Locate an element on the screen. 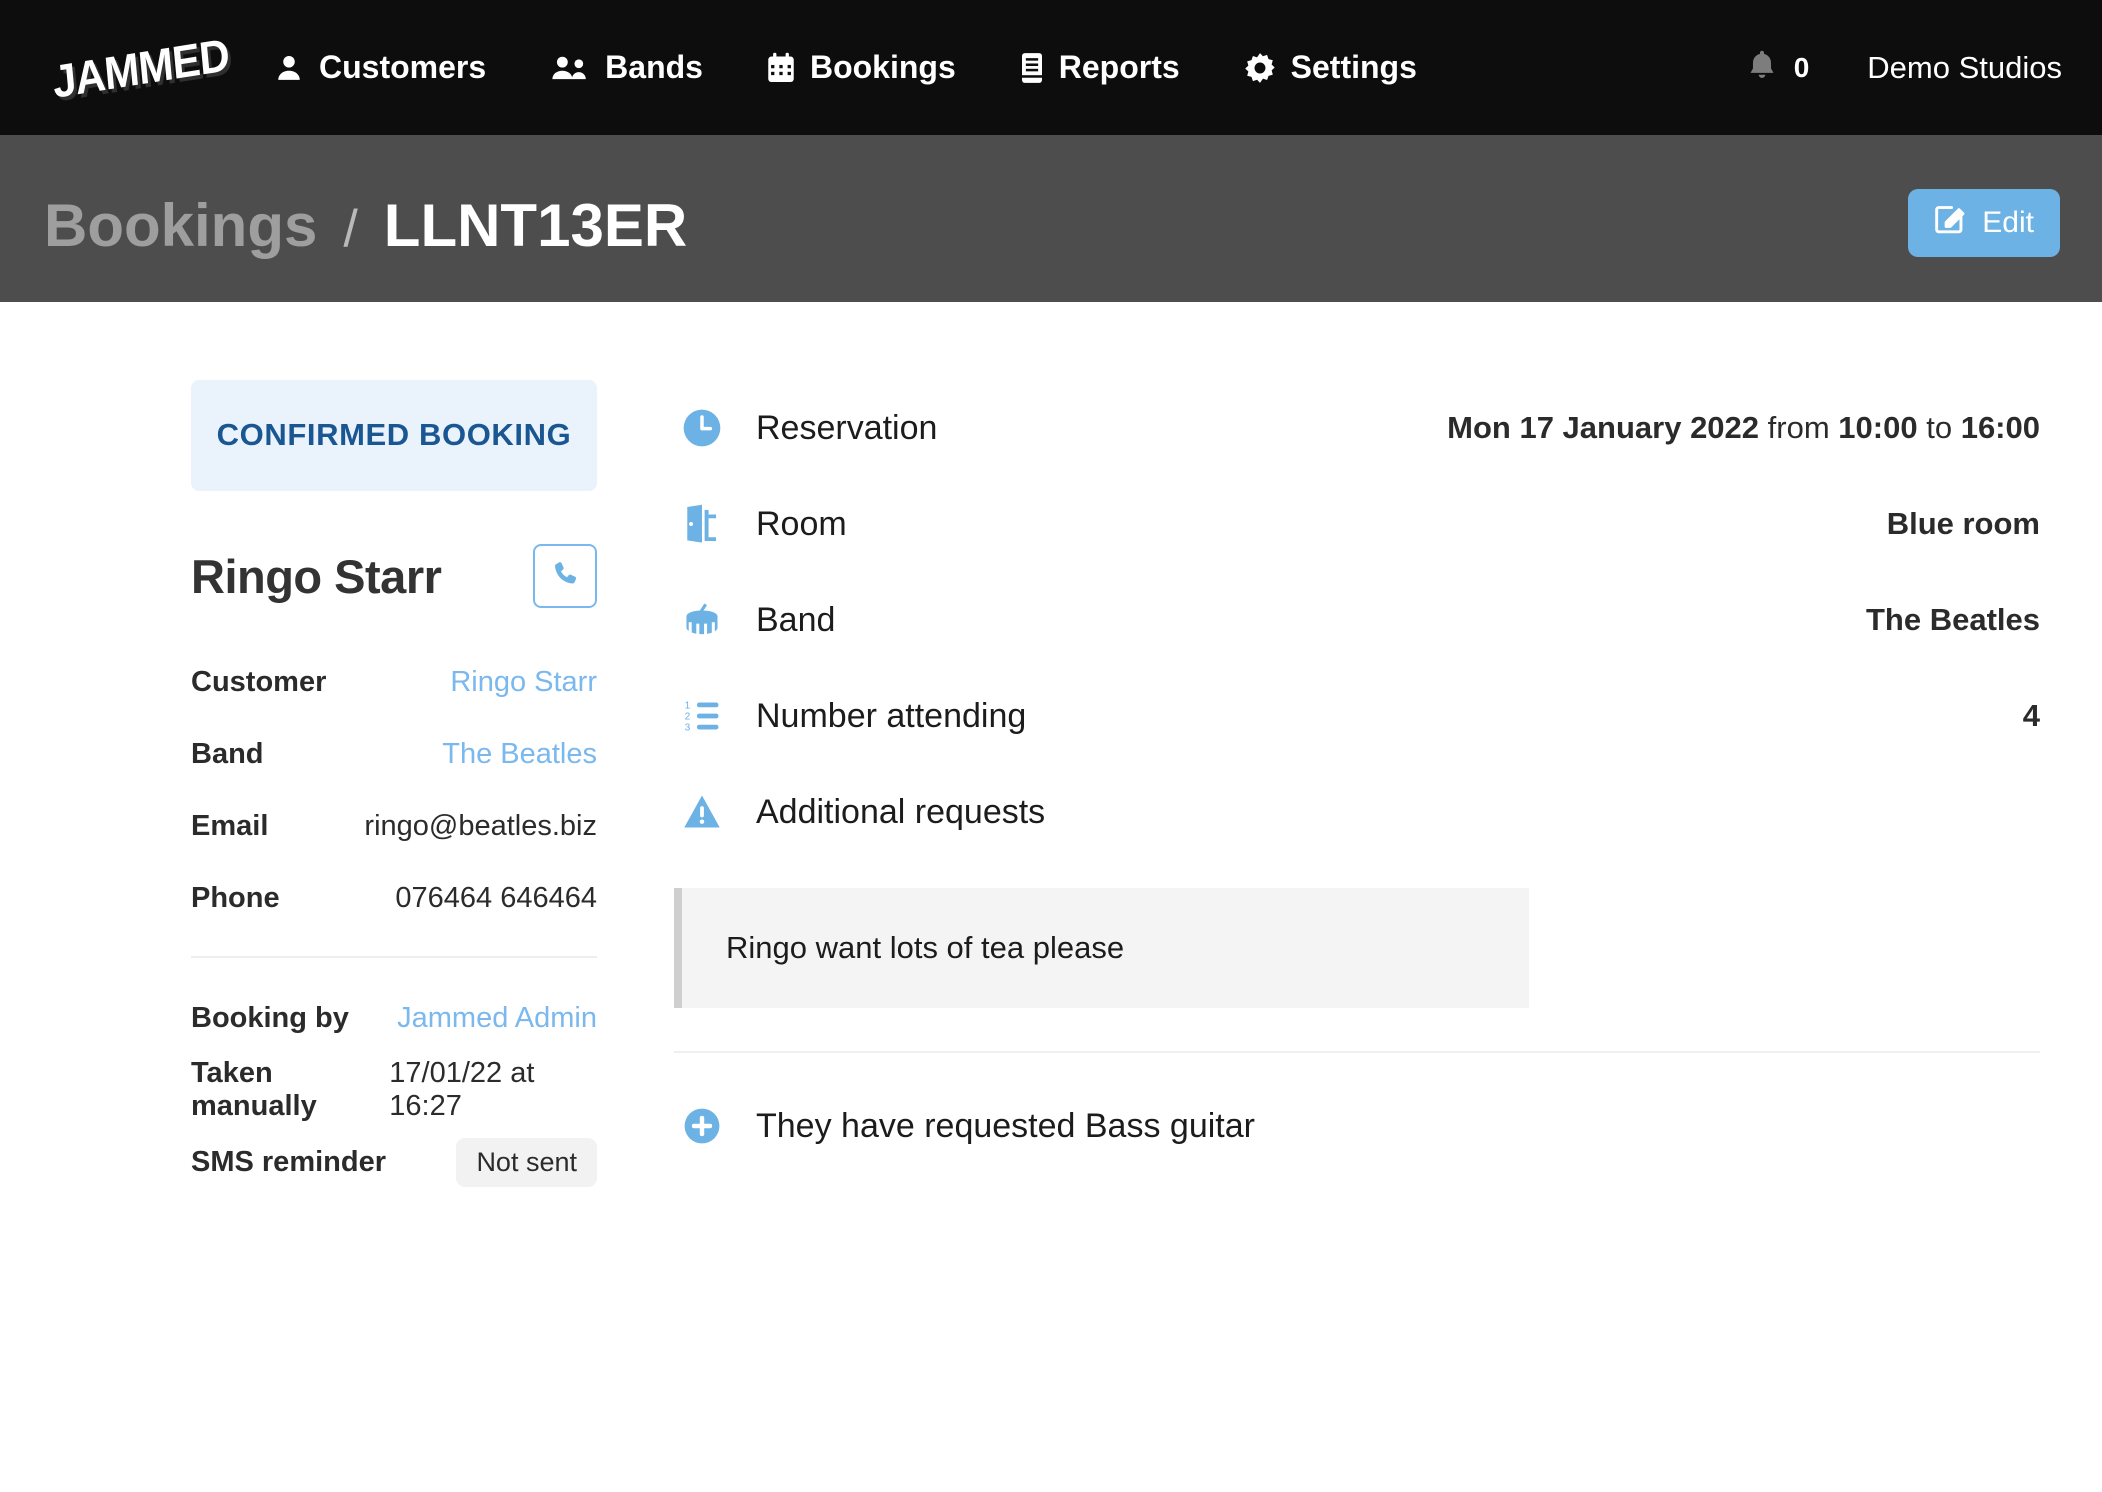 The height and width of the screenshot is (1492, 2102). row-value-email: ringo@beatles.biz is located at coordinates (480, 825).